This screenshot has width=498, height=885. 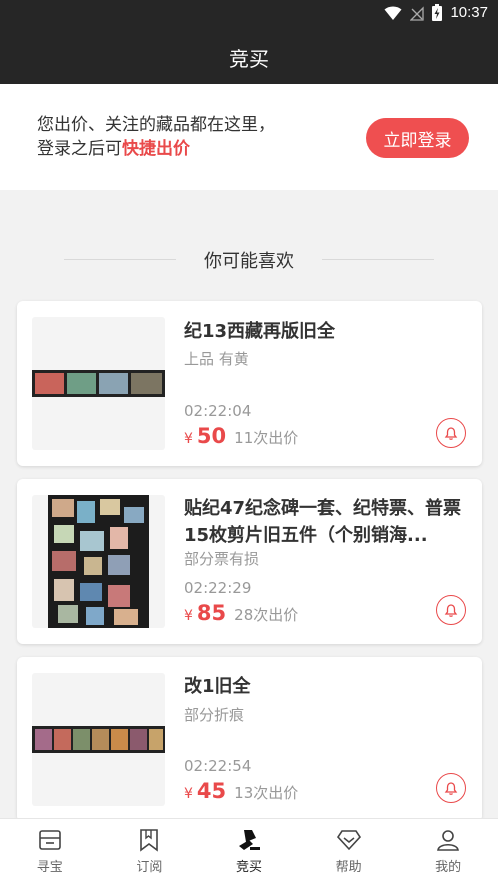 I want to click on price-row: ¥ 50 11次出价, so click(x=241, y=436).